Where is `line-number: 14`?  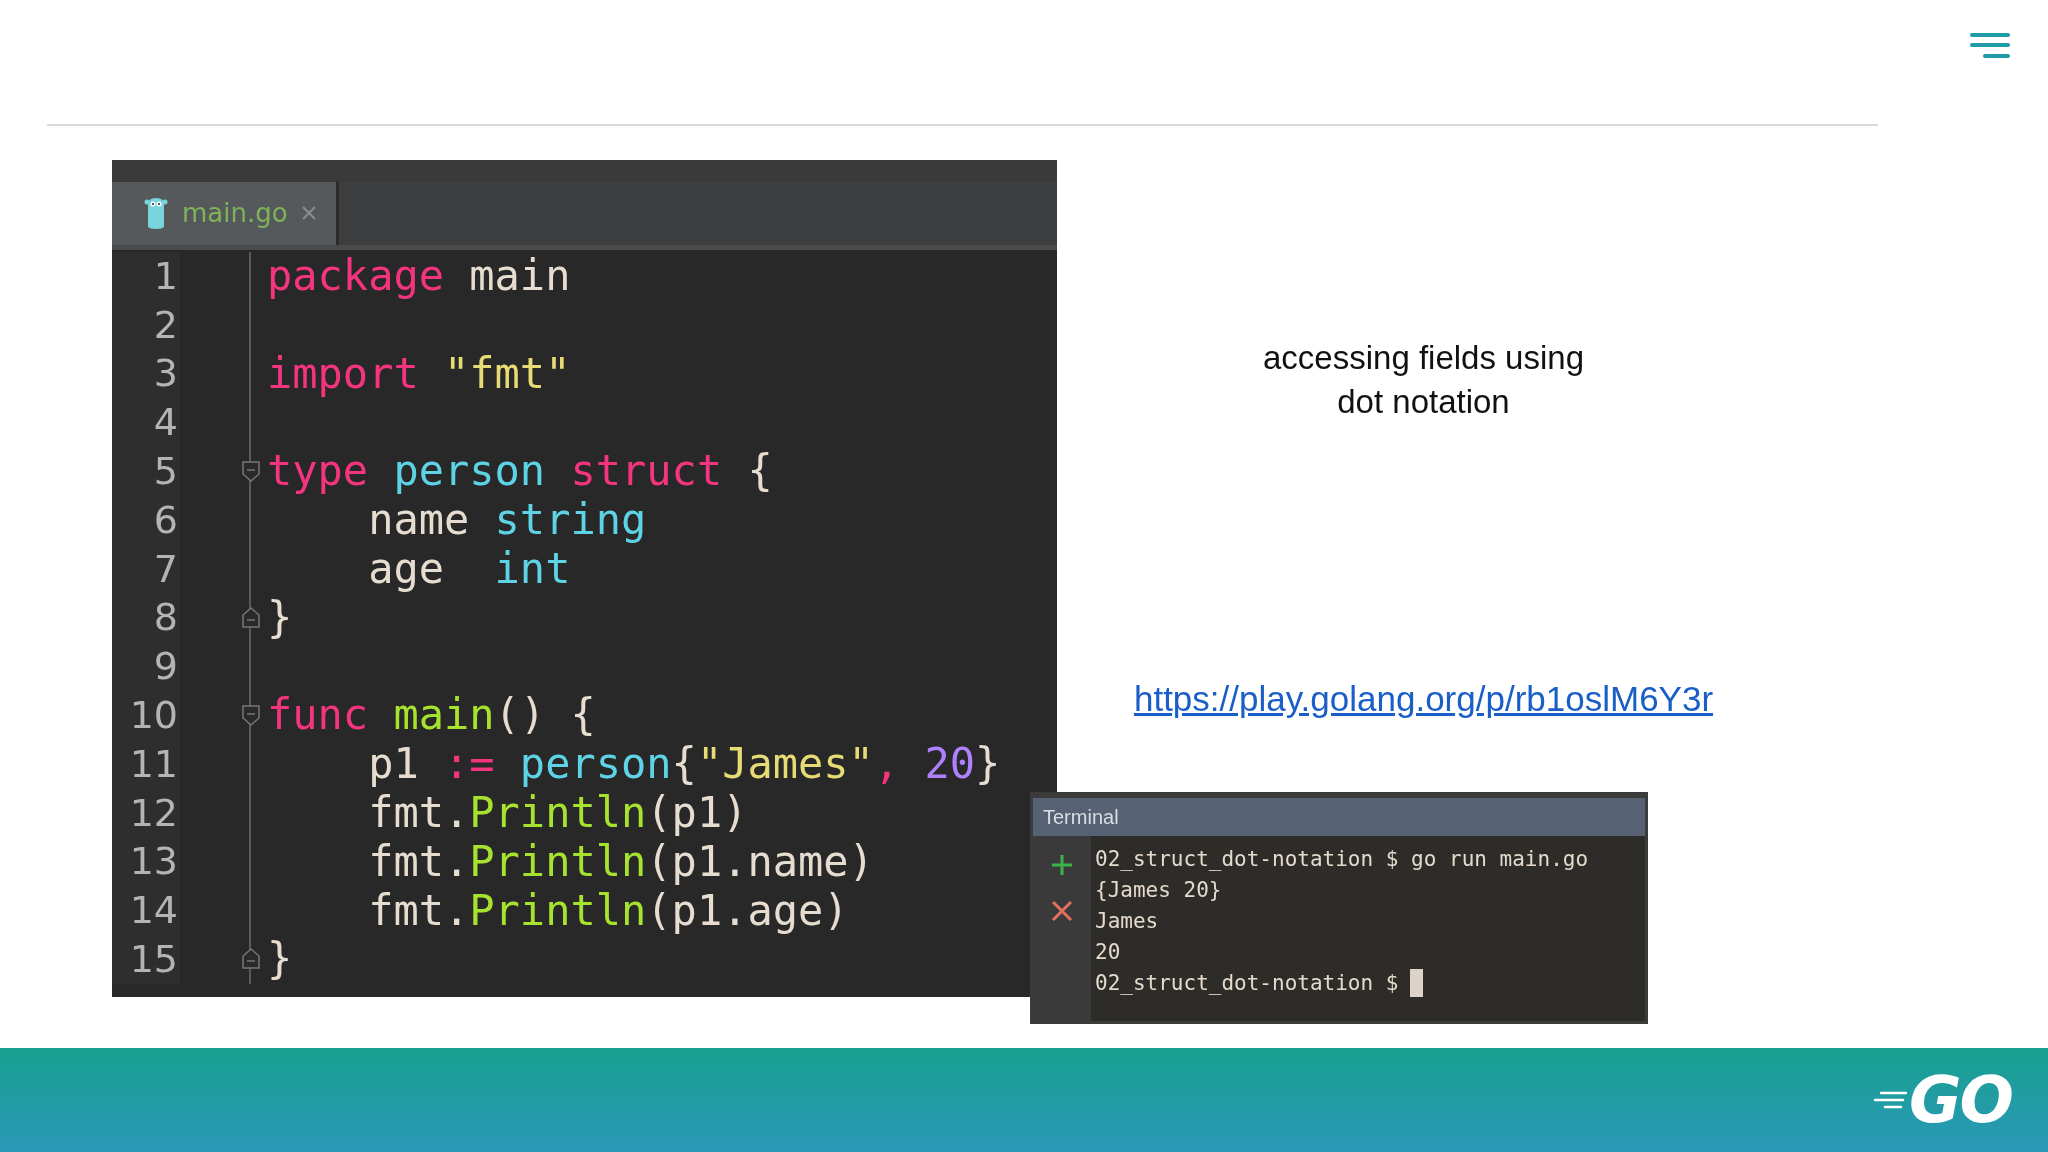
line-number: 14 is located at coordinates (146, 910).